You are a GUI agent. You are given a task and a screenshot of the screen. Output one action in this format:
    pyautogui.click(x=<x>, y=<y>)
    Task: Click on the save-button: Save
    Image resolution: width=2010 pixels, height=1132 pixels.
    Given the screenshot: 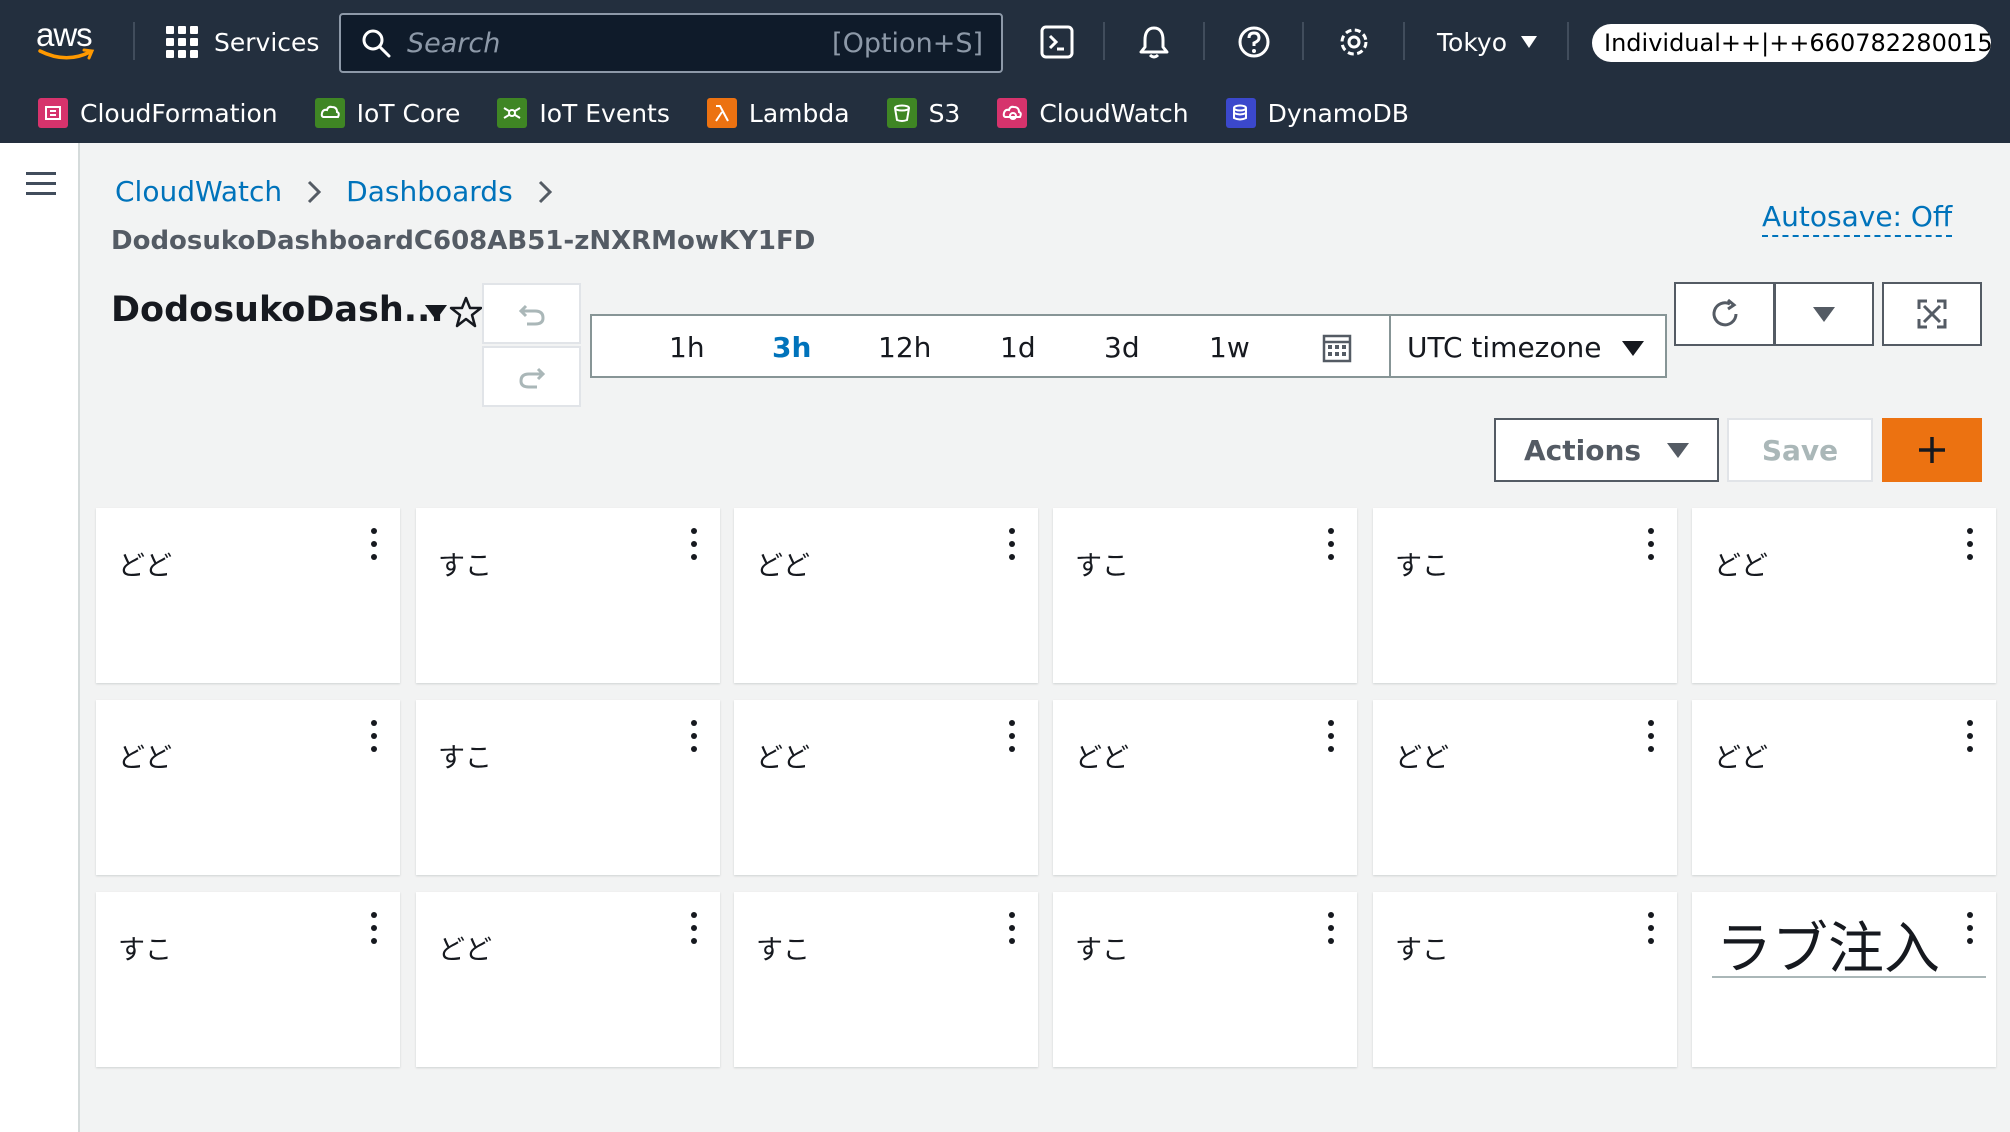 What is the action you would take?
    pyautogui.click(x=1800, y=450)
    